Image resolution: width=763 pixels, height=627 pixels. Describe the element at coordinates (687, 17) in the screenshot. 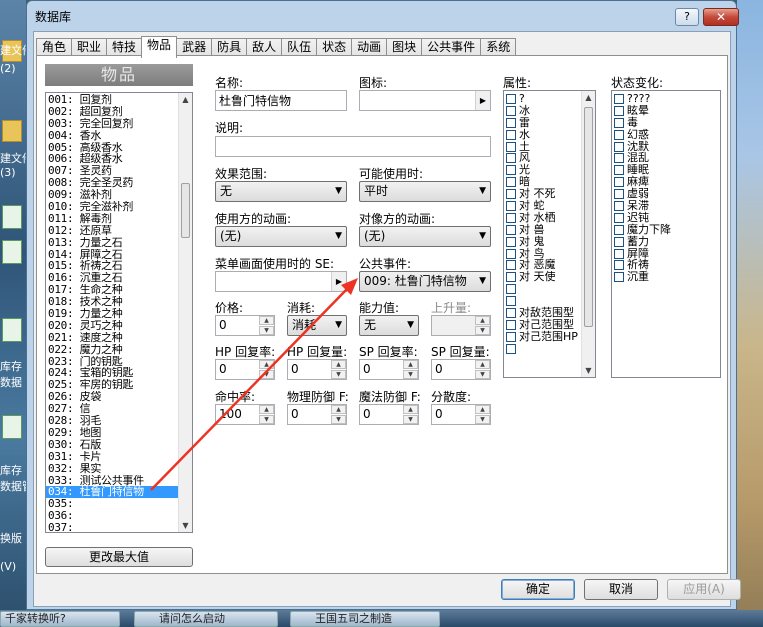

I see `help-button: ?` at that location.